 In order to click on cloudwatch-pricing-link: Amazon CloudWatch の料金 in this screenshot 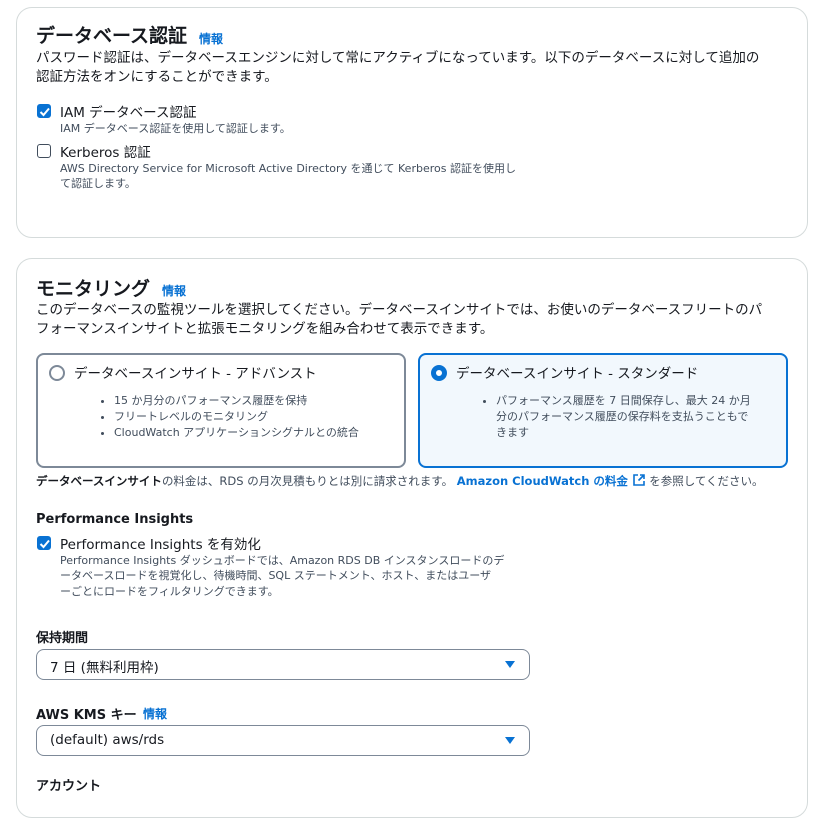, I will do `click(542, 481)`.